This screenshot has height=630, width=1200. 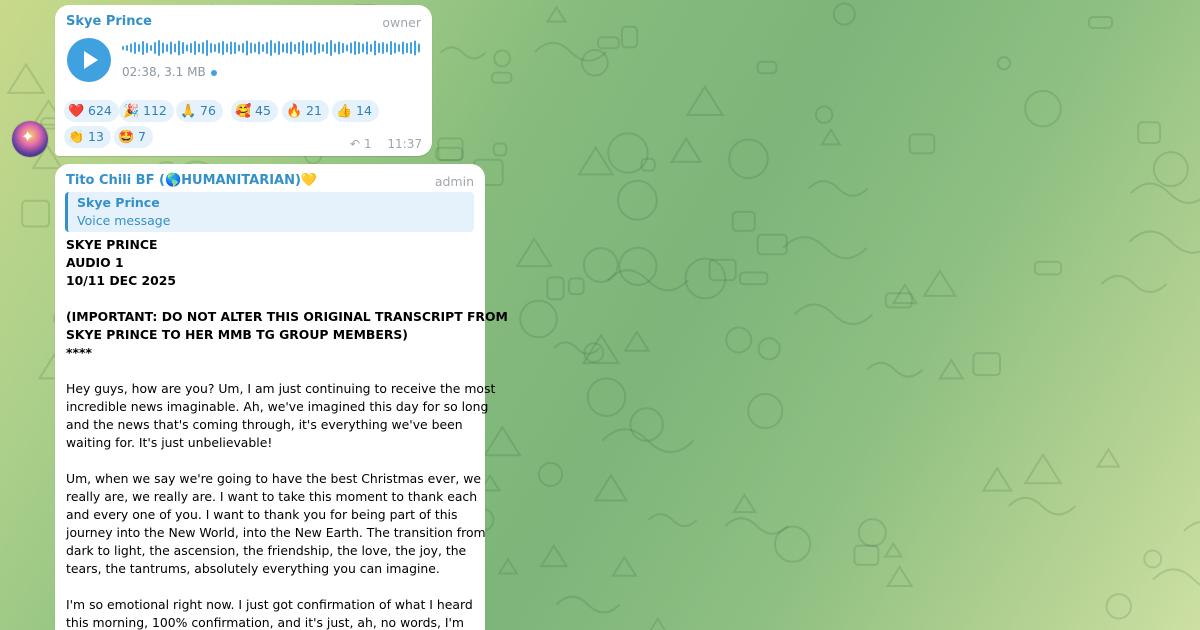 I want to click on sender-name: Tito Chili BF (🌎HUMANITARIAN)💛, so click(x=191, y=180).